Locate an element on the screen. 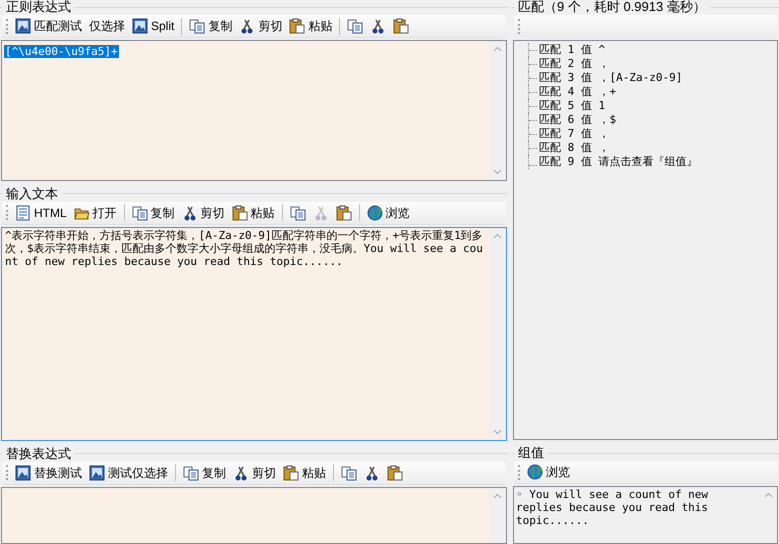  group-title: 匹配（9 个，耗时 0.9913 毫秒） is located at coordinates (612, 7).